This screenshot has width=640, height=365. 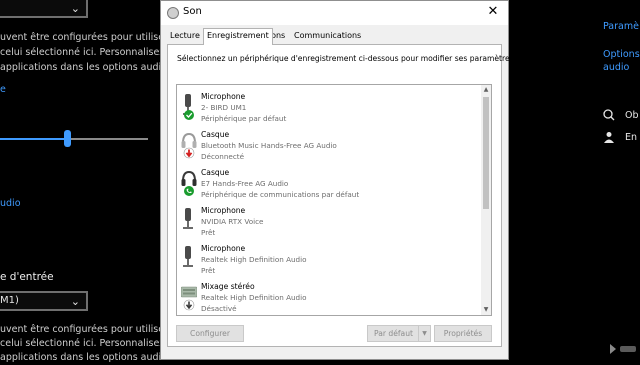 I want to click on input-device-value: M1), so click(x=9, y=300).